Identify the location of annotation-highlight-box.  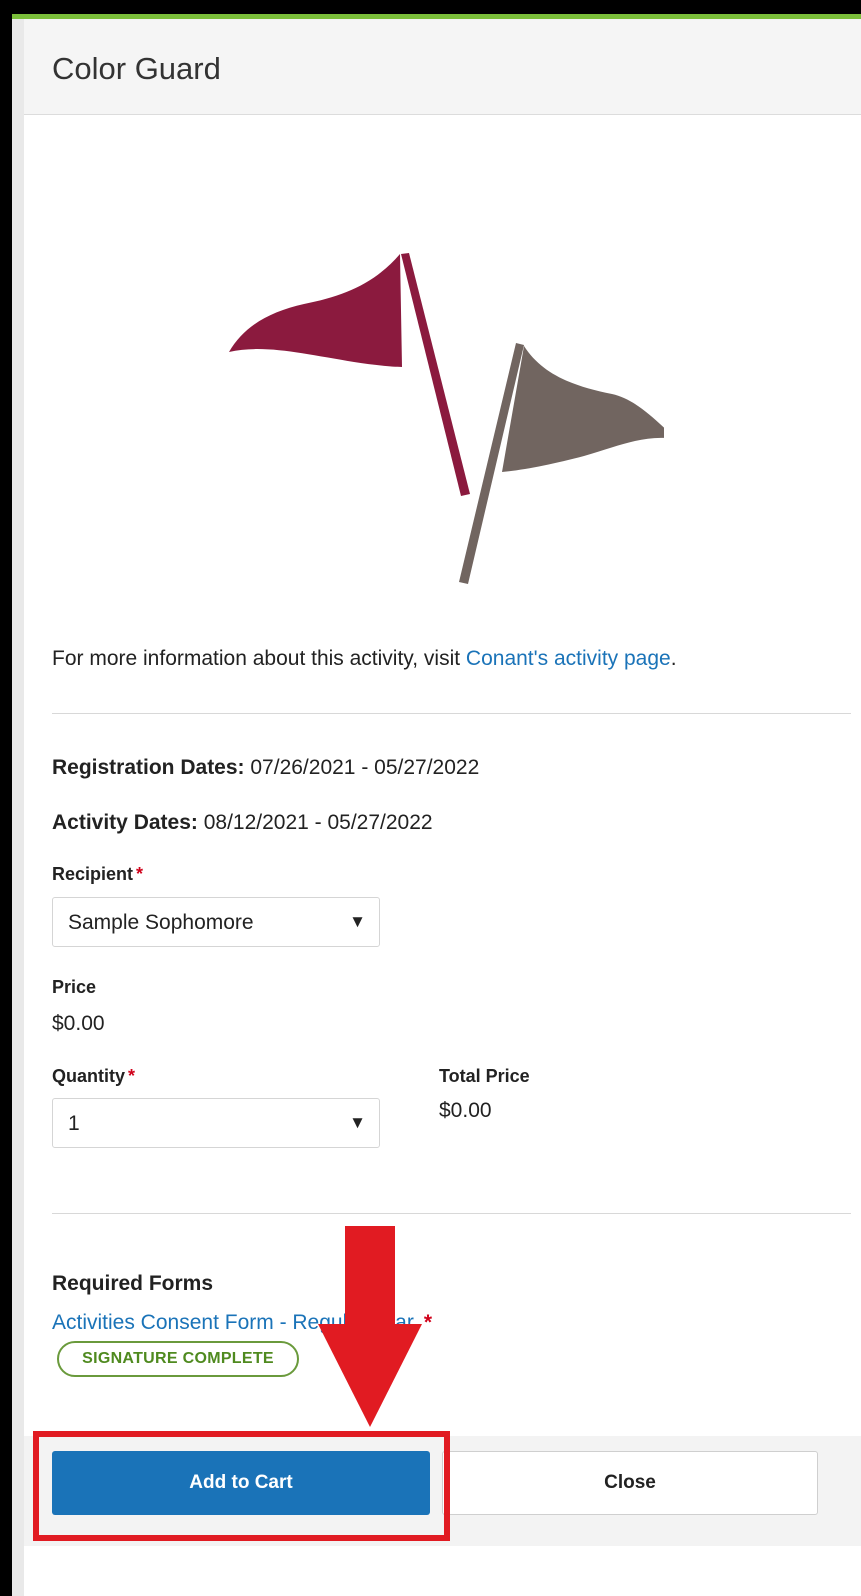
(241, 1486).